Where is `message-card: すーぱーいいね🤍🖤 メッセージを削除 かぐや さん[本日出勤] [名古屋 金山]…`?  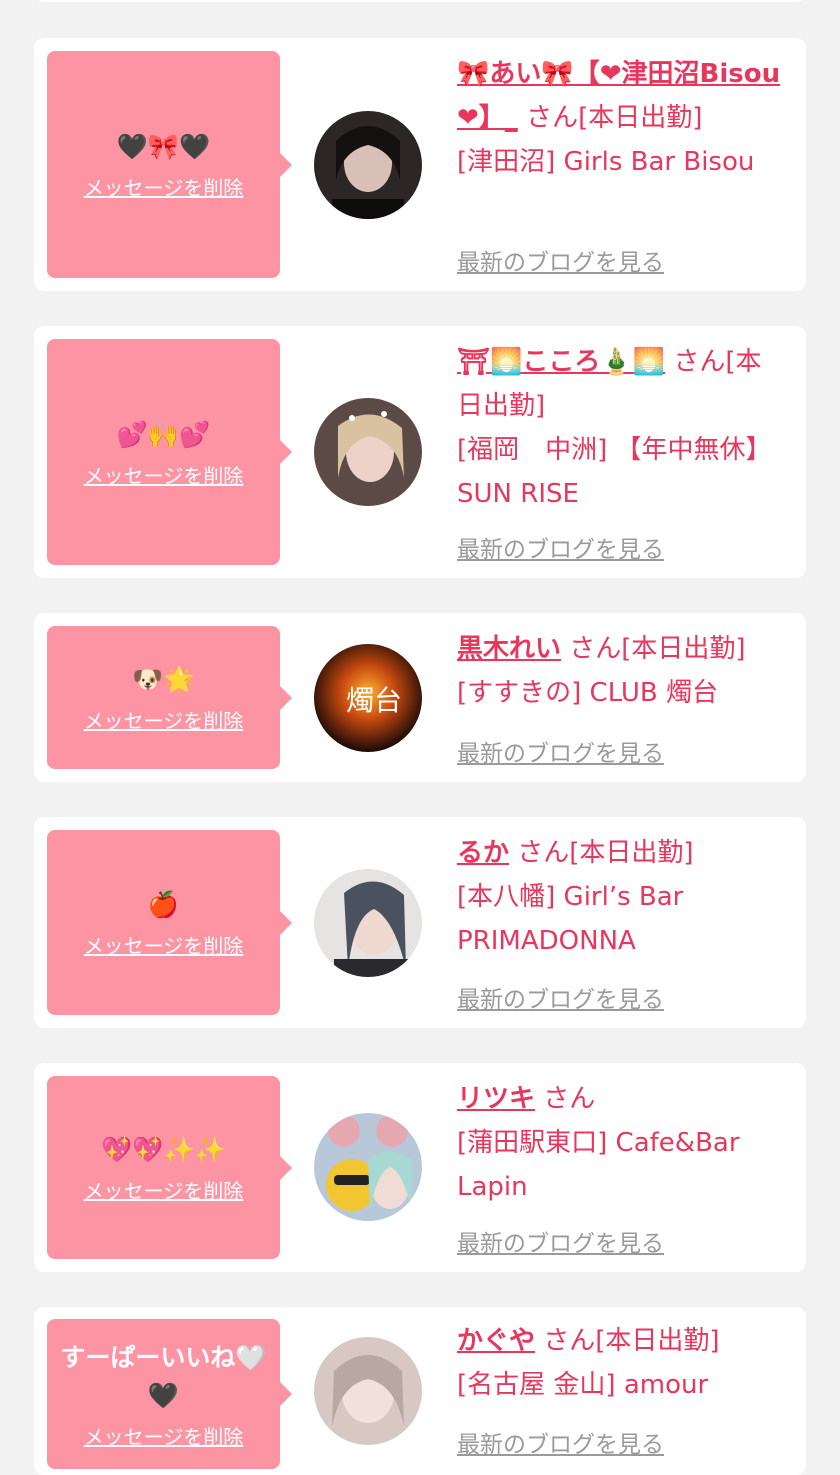 message-card: すーぱーいいね🤍🖤 メッセージを削除 かぐや さん[本日出勤] [名古屋 金山]… is located at coordinates (420, 1391).